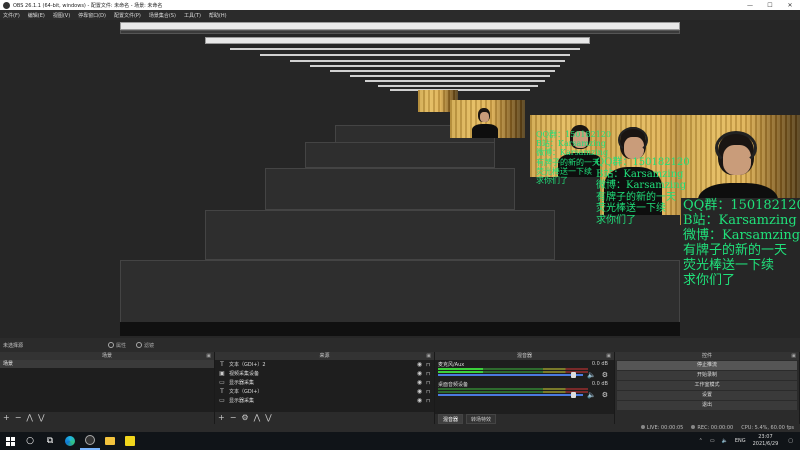 This screenshot has width=800, height=450. I want to click on menu-view: 视图(V), so click(61, 15).